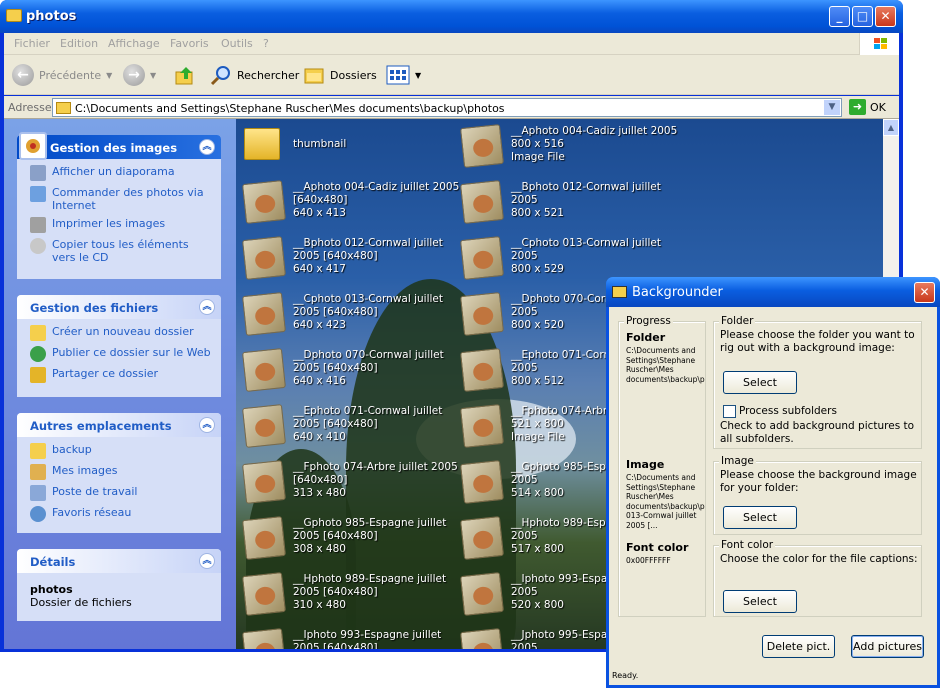  What do you see at coordinates (220, 76) in the screenshot?
I see `search-icon` at bounding box center [220, 76].